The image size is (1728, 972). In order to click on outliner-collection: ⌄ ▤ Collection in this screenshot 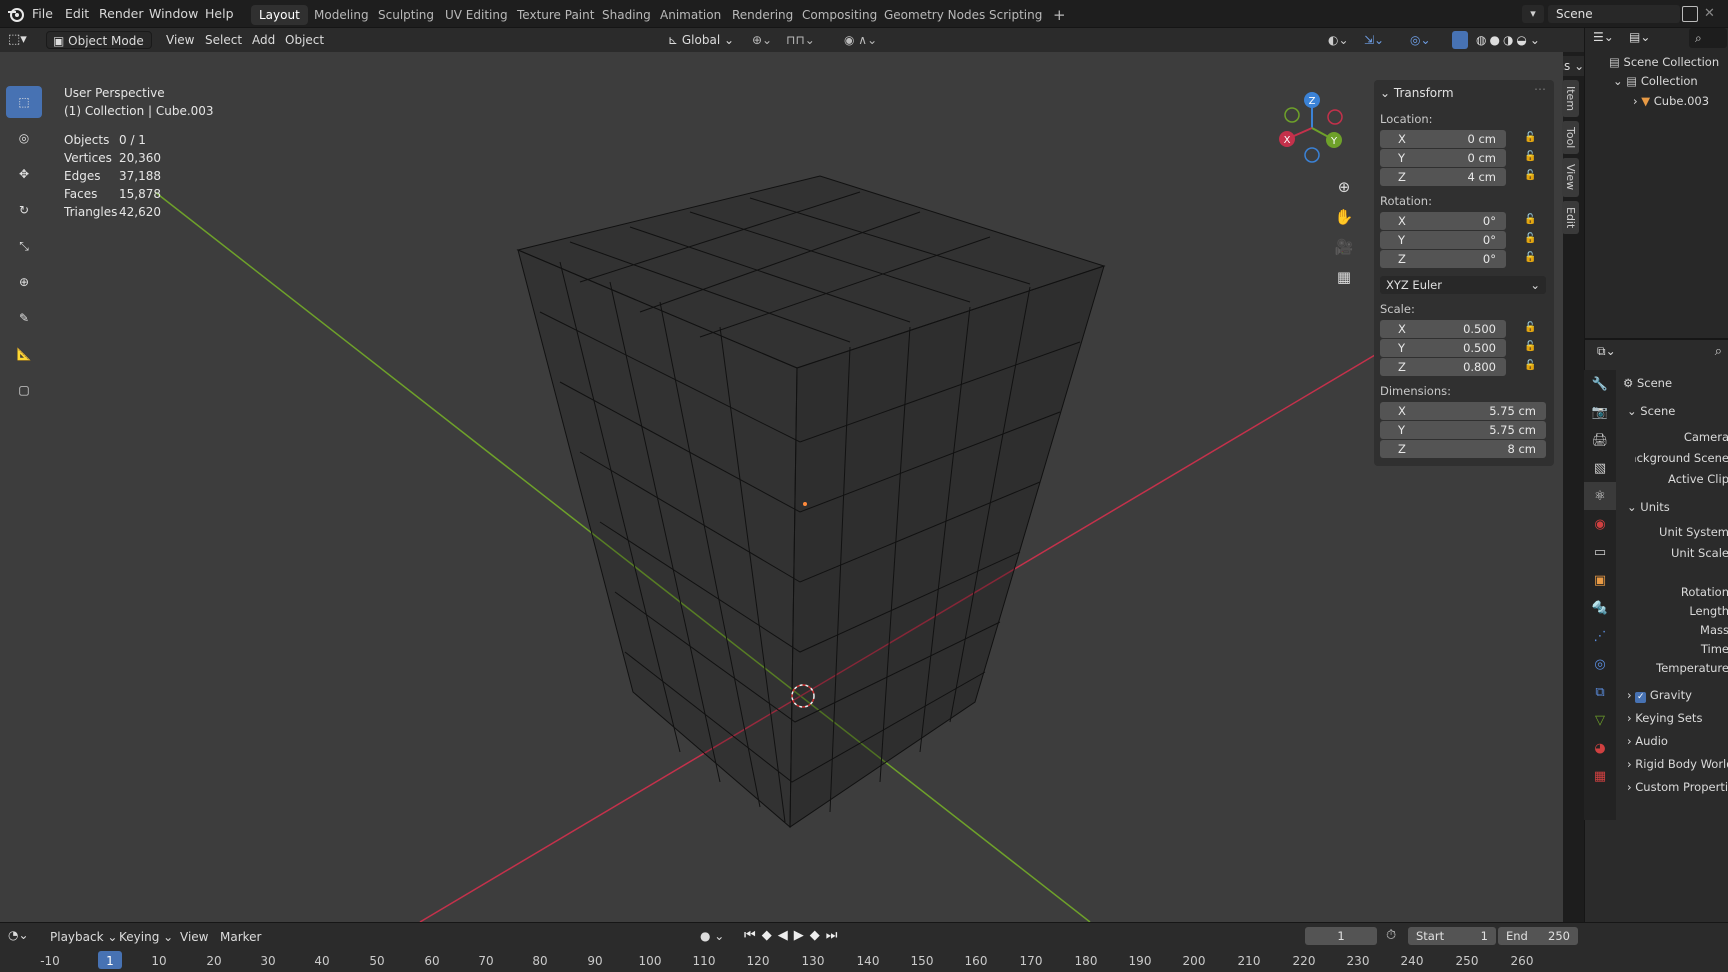, I will do `click(1655, 81)`.